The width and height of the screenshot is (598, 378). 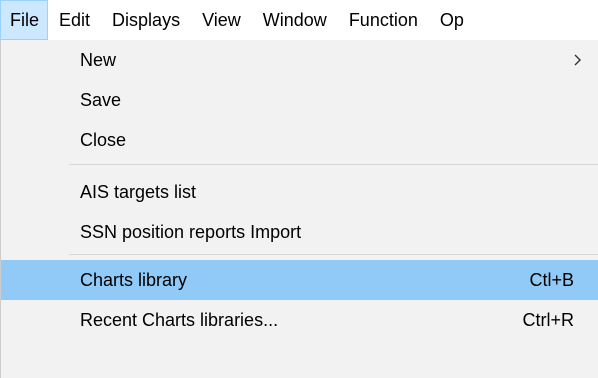 What do you see at coordinates (577, 60) in the screenshot?
I see `chevron-right-icon` at bounding box center [577, 60].